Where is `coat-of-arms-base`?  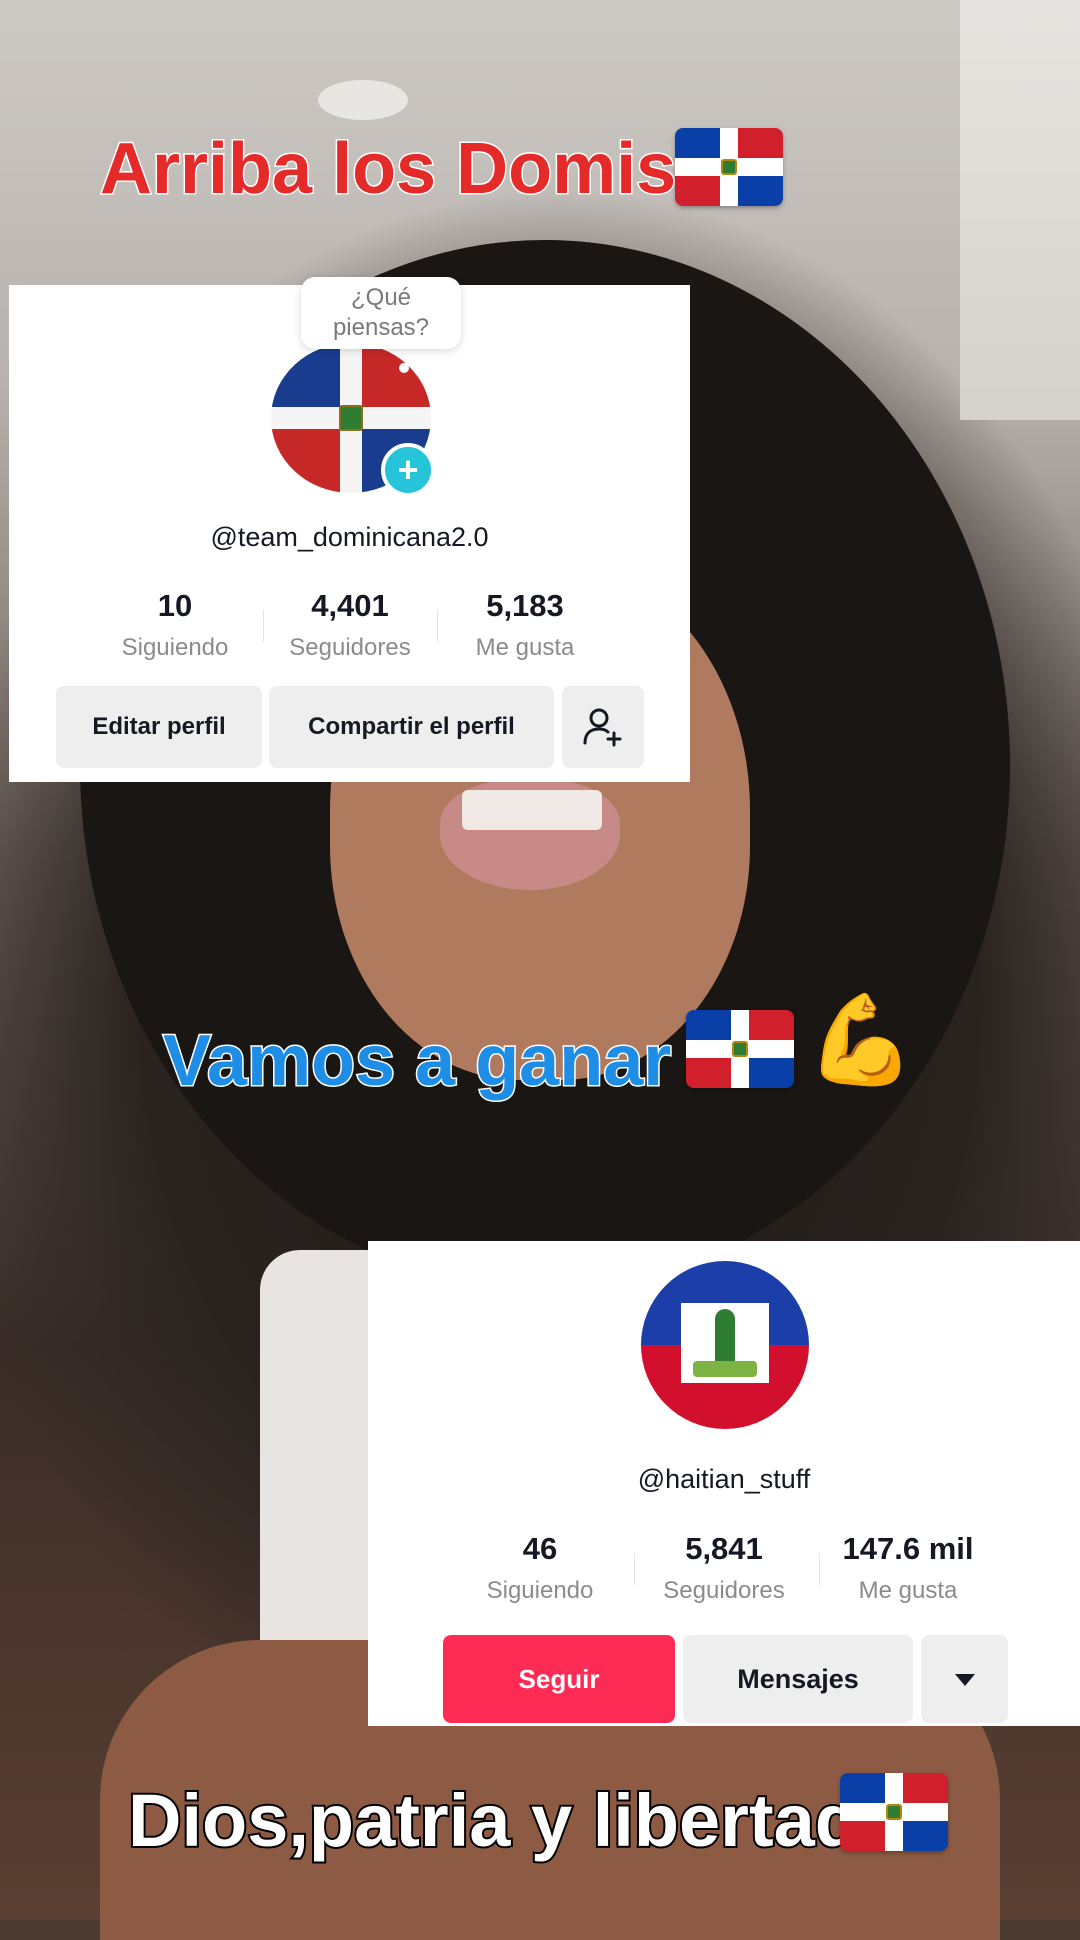
coat-of-arms-base is located at coordinates (725, 1369).